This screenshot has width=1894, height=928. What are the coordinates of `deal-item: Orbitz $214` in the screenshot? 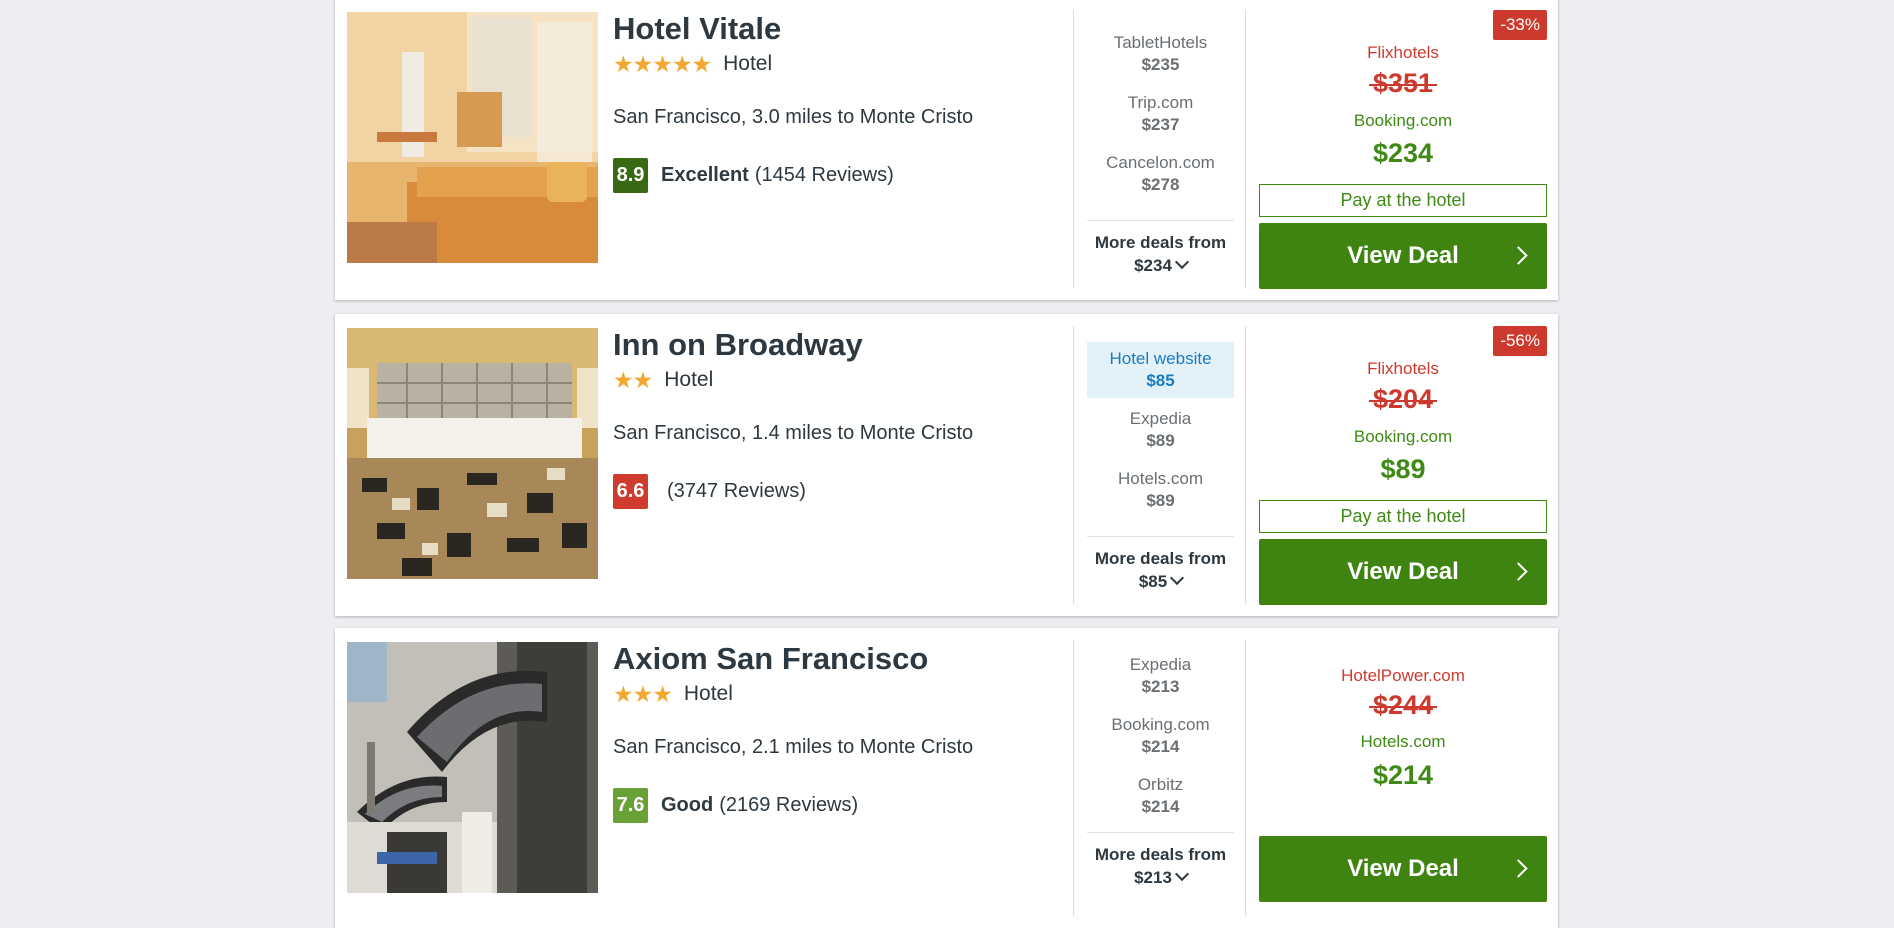 It's located at (1160, 796).